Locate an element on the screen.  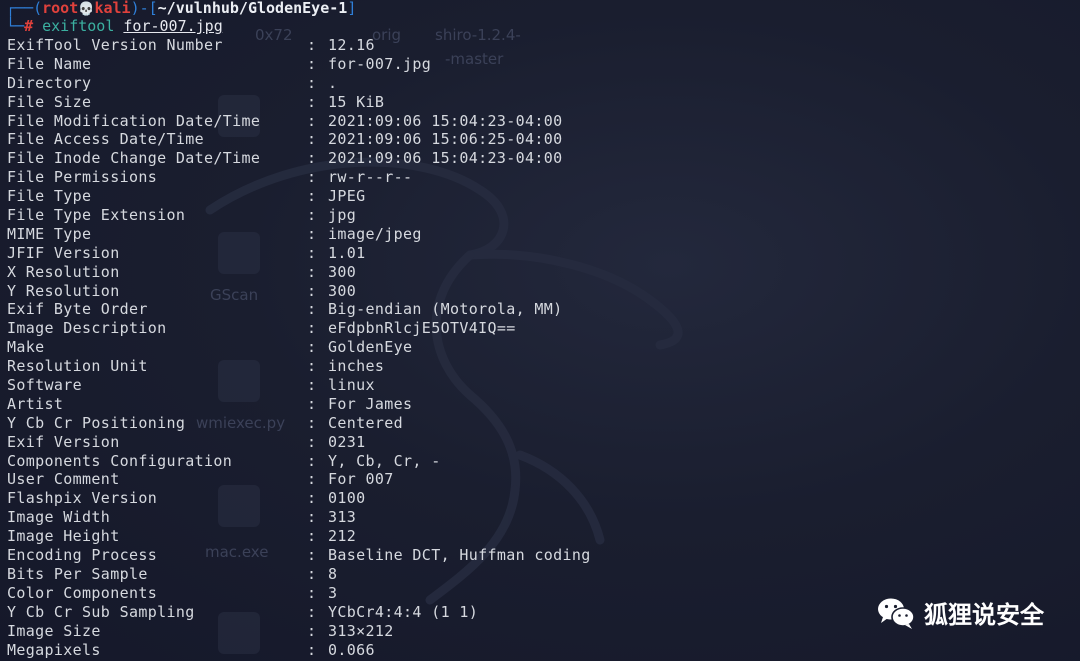
exif-value: GoldenEye is located at coordinates (370, 347).